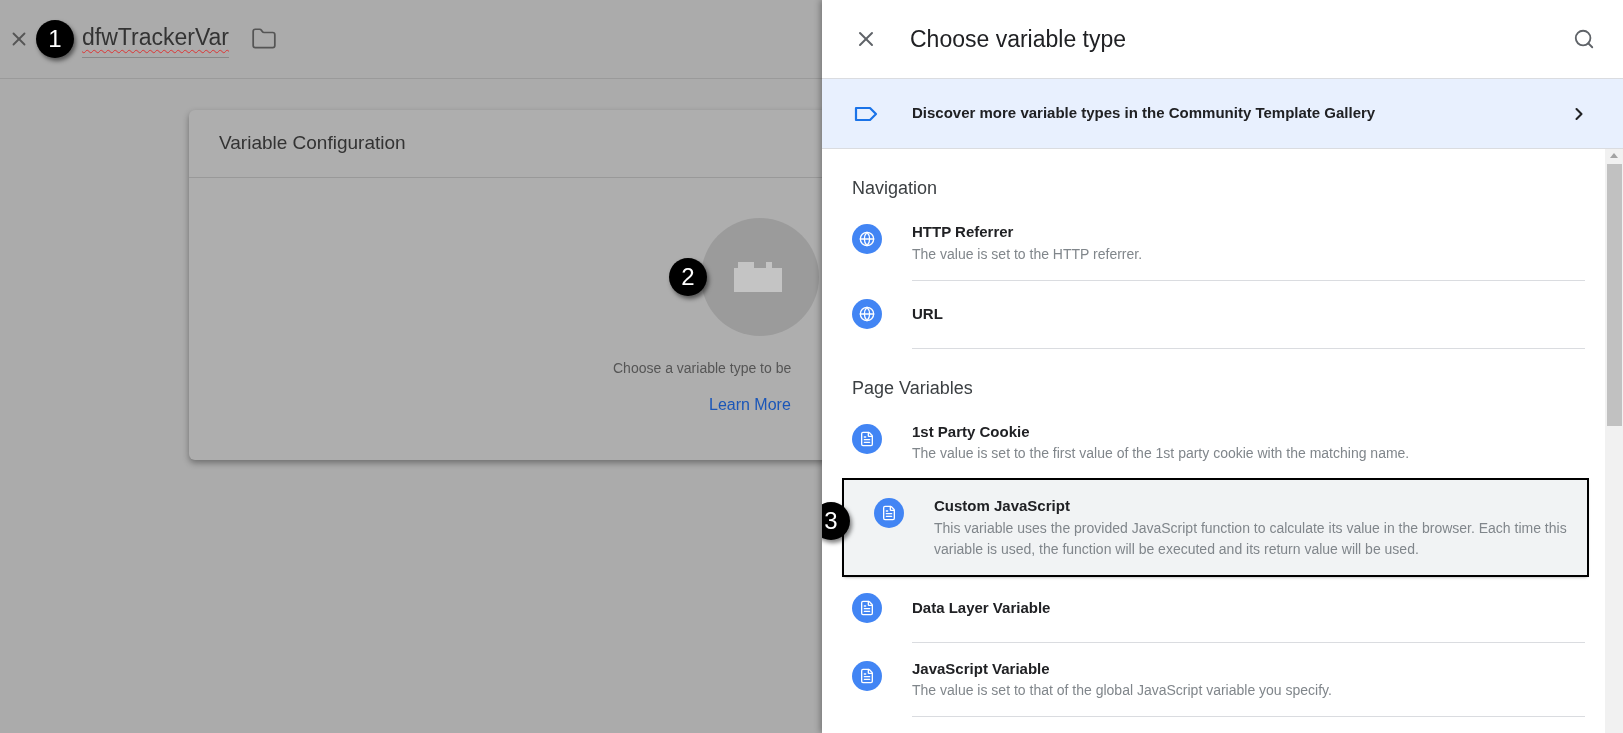 This screenshot has height=733, width=1623. Describe the element at coordinates (981, 668) in the screenshot. I see `item-title: JavaScript Variable` at that location.